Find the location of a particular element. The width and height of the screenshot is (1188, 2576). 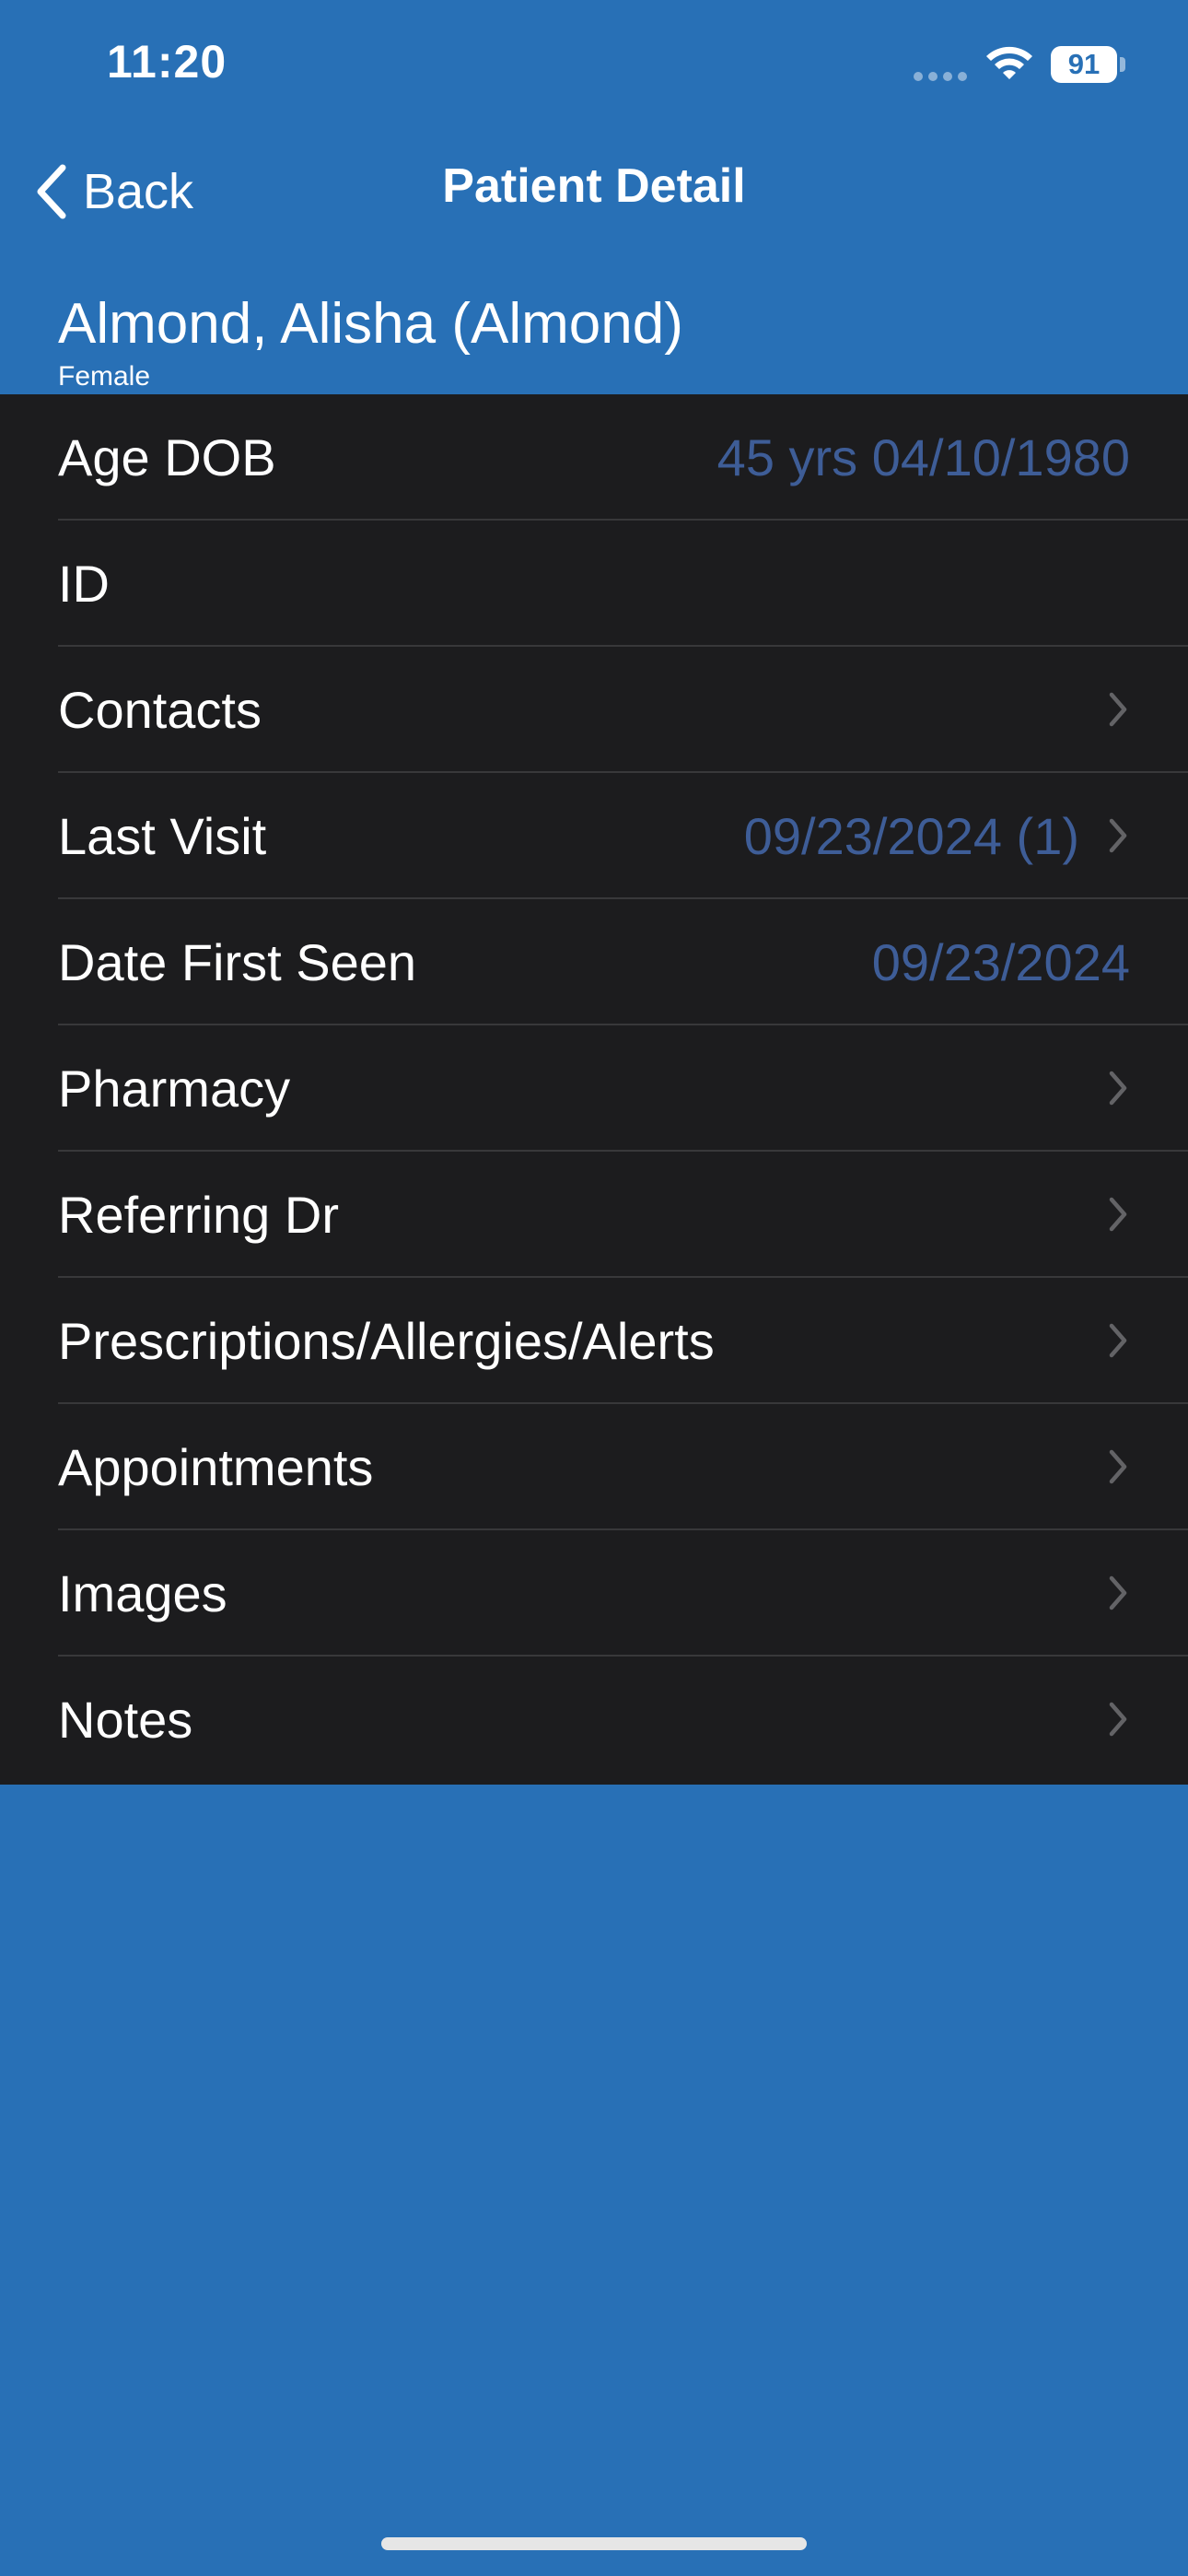

row-age-dob: Age DOB 45 yrs 04/10/1980 is located at coordinates (594, 457).